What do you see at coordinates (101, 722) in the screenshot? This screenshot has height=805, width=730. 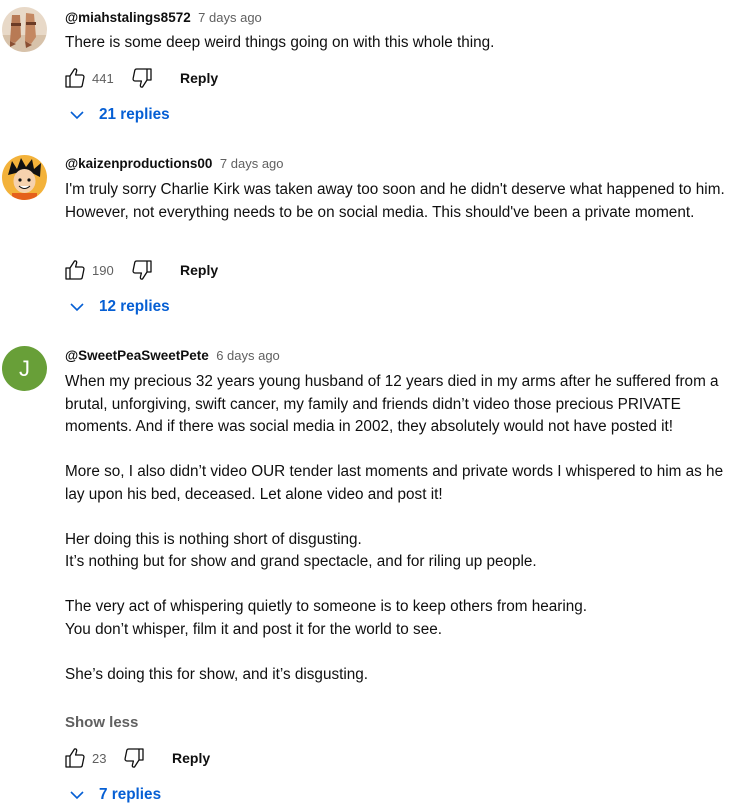 I see `show-less-button: Show less` at bounding box center [101, 722].